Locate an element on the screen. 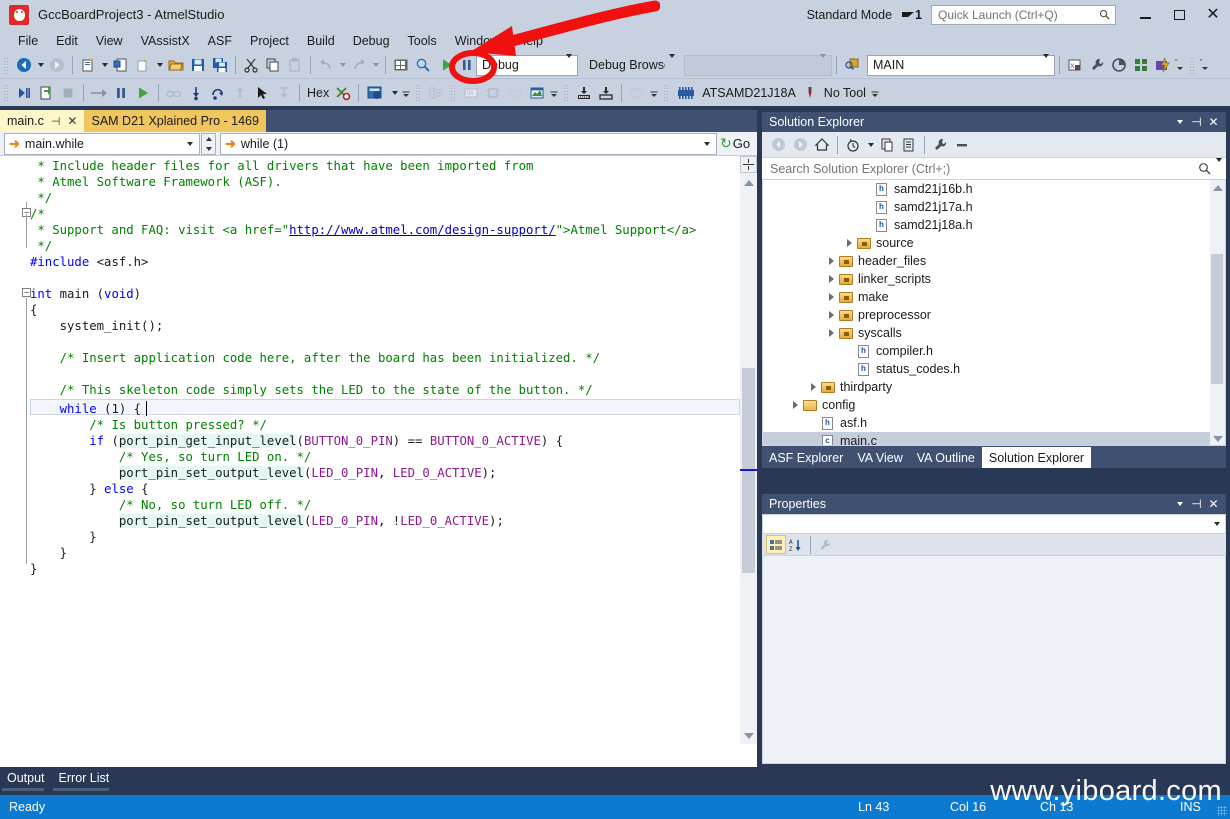 The image size is (1230, 819). toolbar-grip is located at coordinates (6, 65).